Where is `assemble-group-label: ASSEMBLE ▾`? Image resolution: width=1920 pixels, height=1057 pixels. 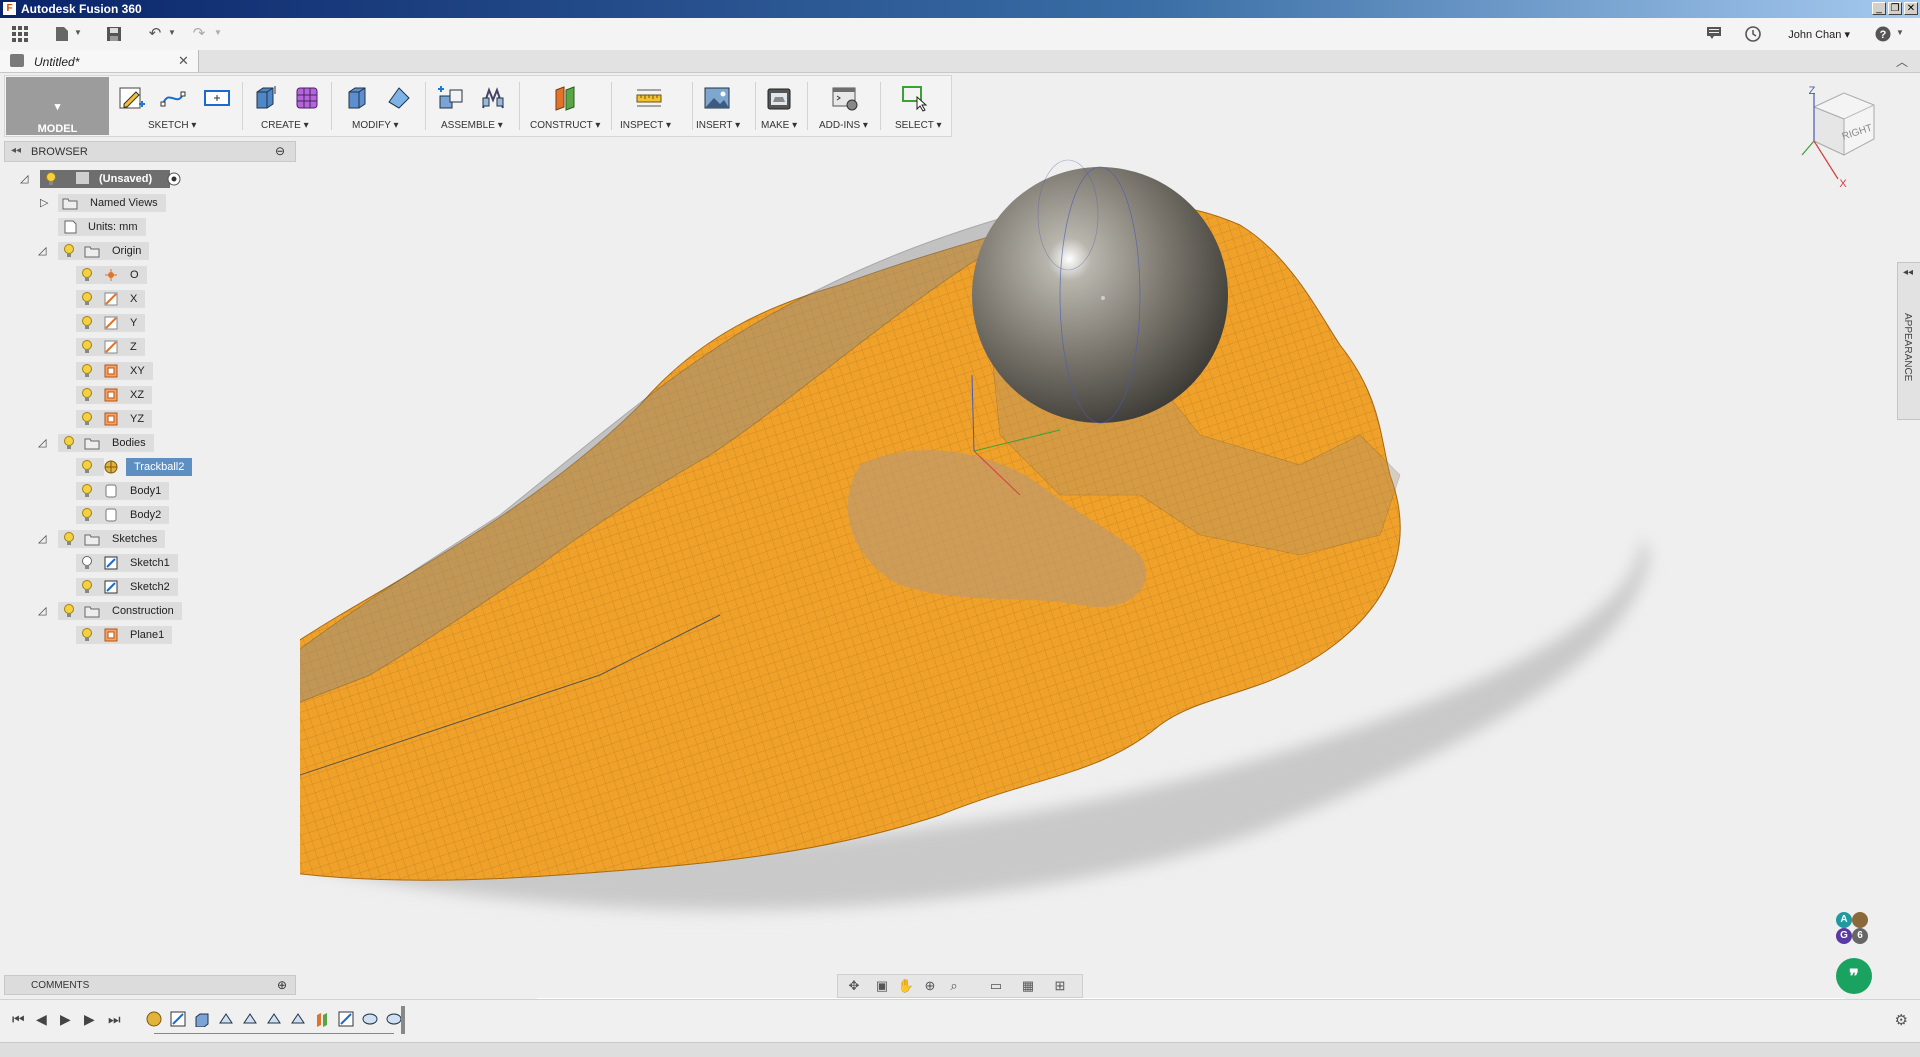
assemble-group-label: ASSEMBLE ▾ is located at coordinates (472, 125).